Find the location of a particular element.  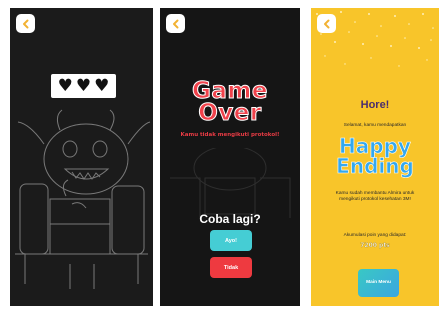

main-menu-button: Main Menu is located at coordinates (378, 283).